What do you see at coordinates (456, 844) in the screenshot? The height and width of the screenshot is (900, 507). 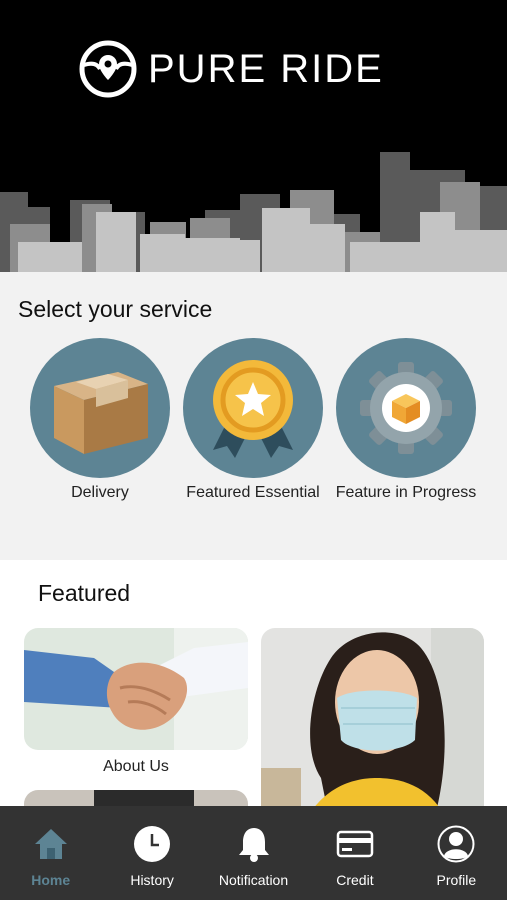 I see `user-profile-icon` at bounding box center [456, 844].